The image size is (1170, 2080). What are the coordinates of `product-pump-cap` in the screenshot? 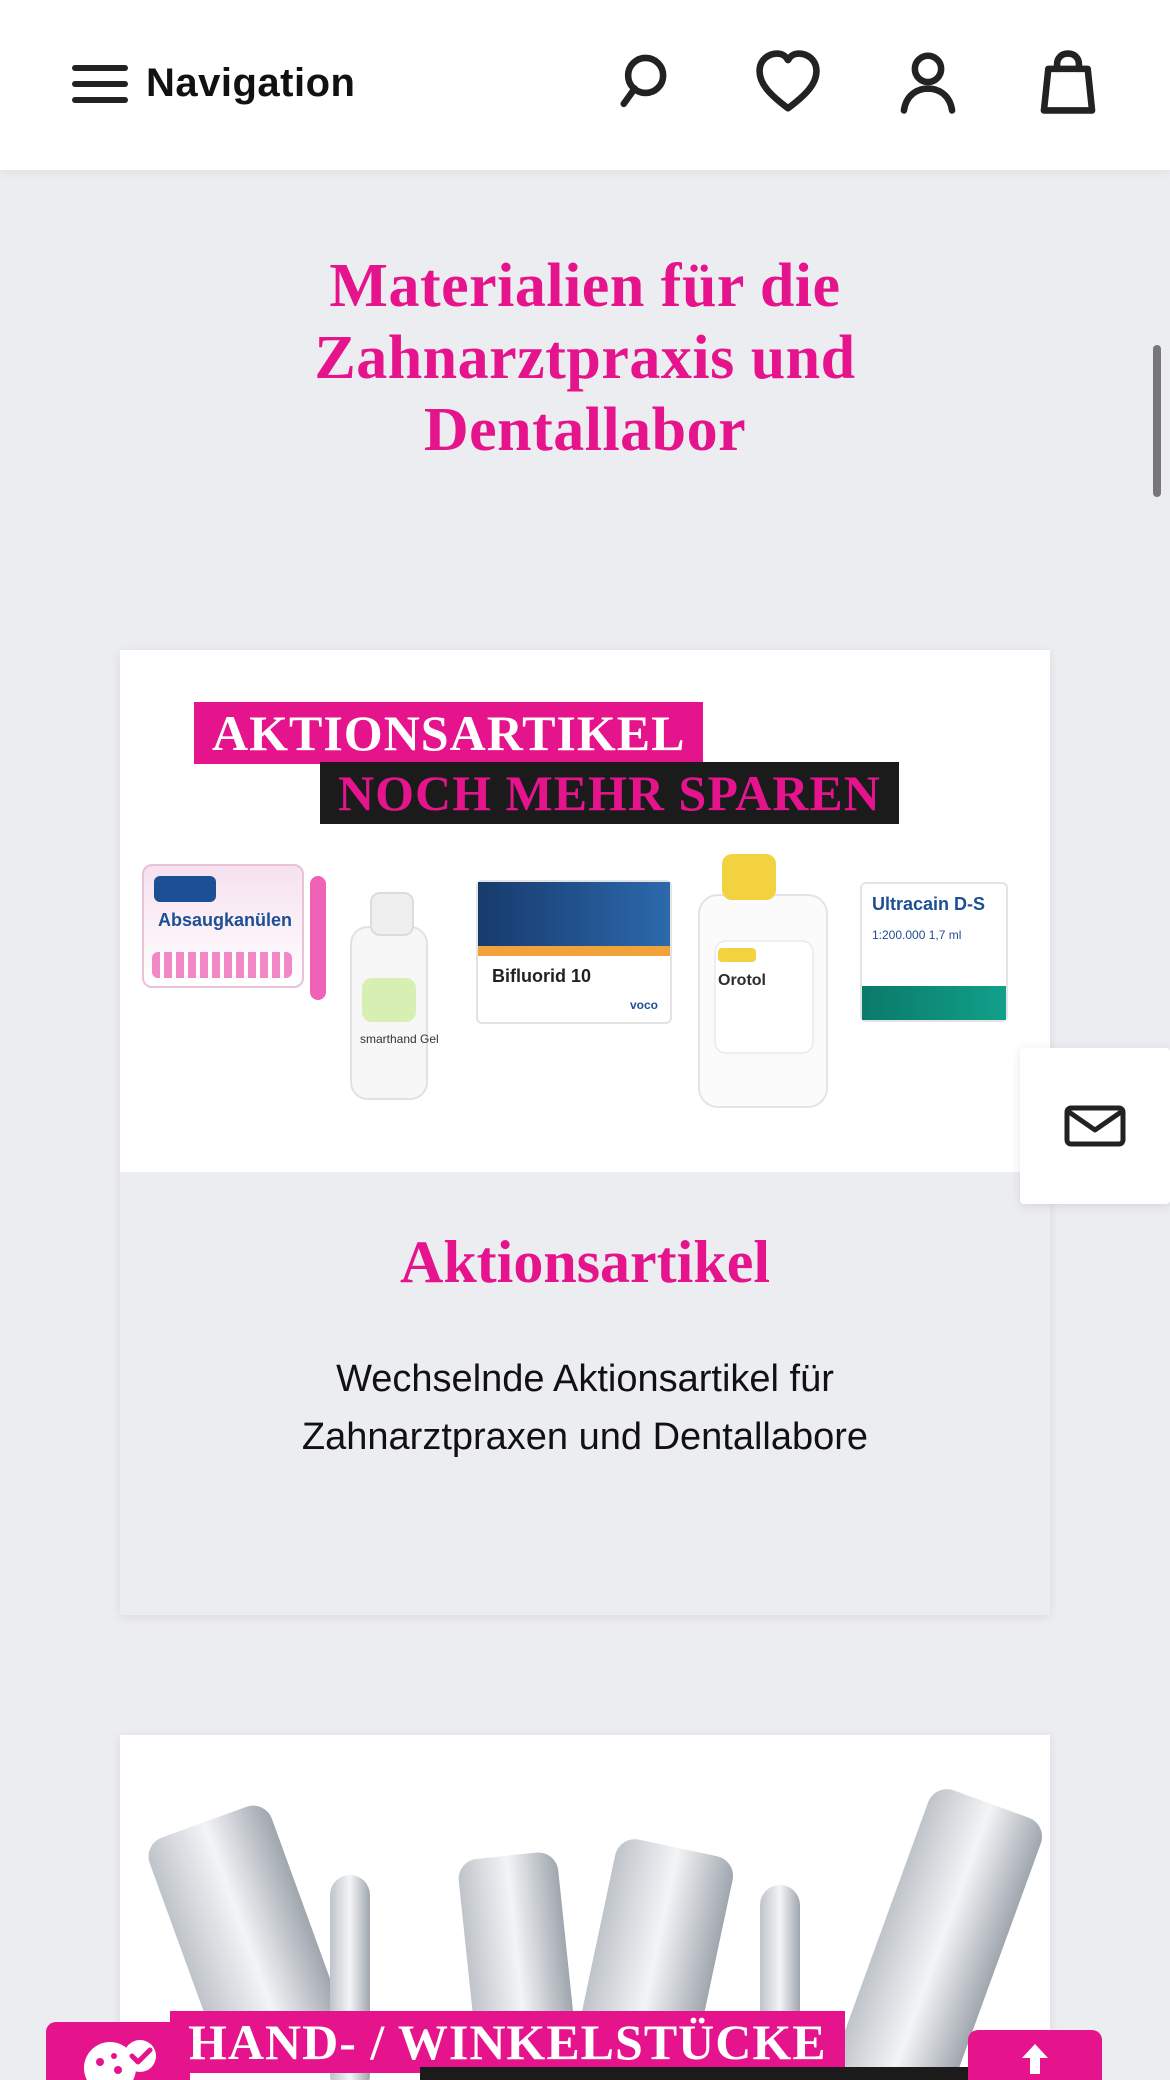 It's located at (392, 914).